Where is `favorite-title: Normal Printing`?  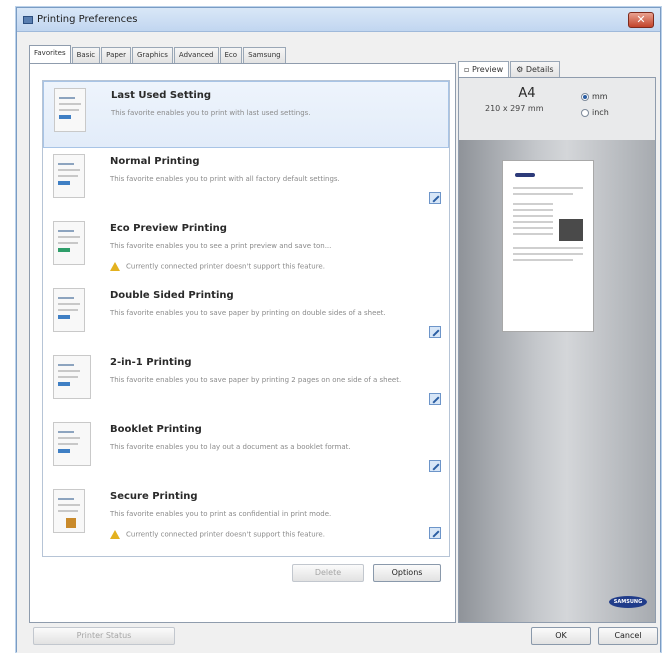 favorite-title: Normal Printing is located at coordinates (155, 161).